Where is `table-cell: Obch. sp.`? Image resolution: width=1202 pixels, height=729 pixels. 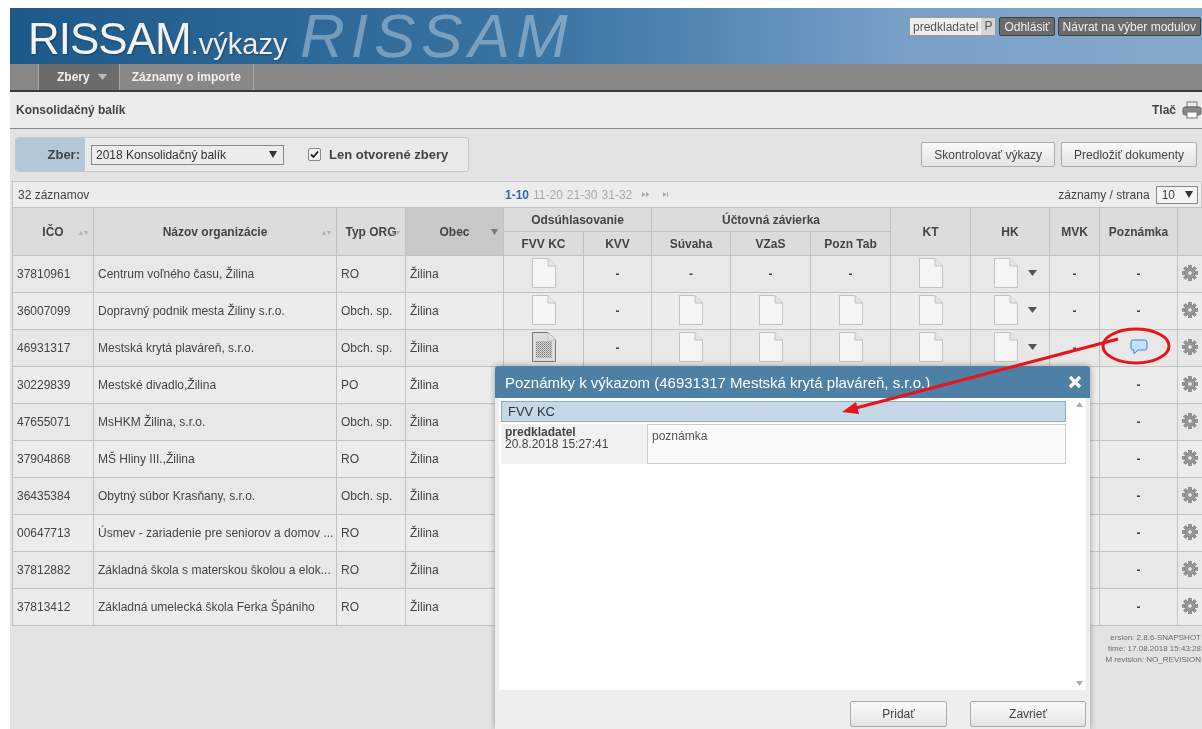 table-cell: Obch. sp. is located at coordinates (371, 422).